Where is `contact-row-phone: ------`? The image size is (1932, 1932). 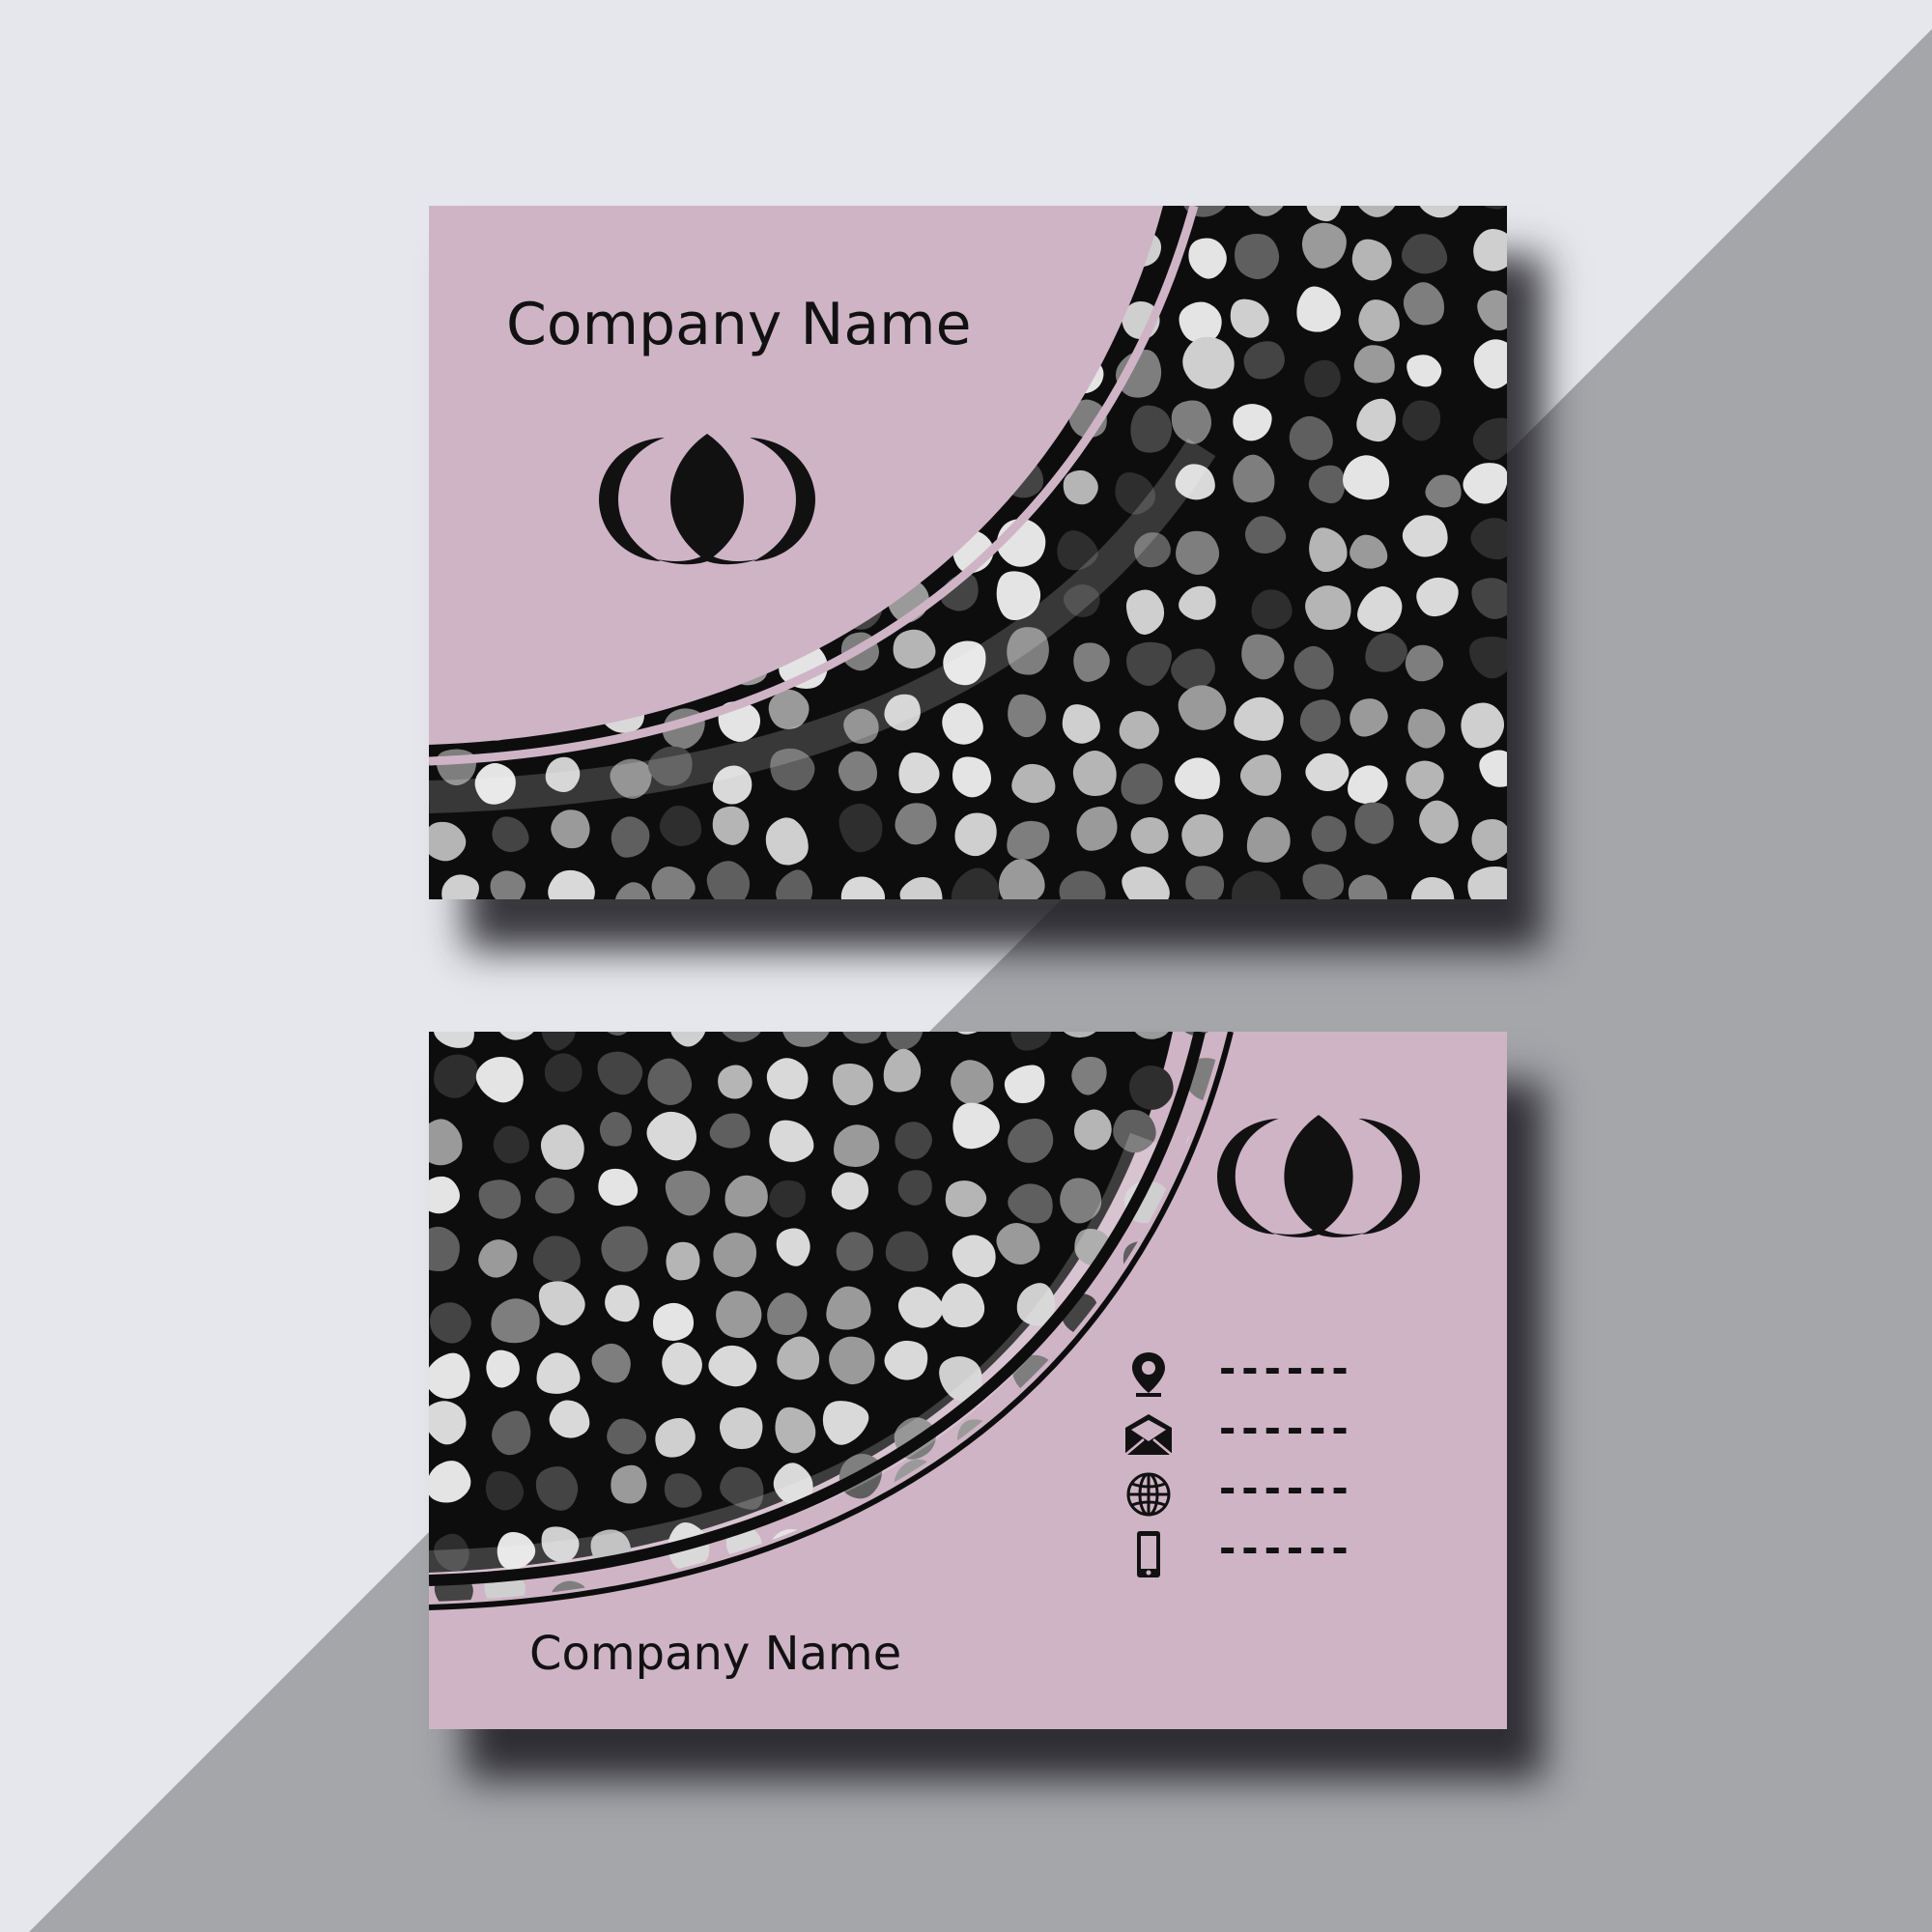
contact-row-phone: ------ is located at coordinates (1286, 1557).